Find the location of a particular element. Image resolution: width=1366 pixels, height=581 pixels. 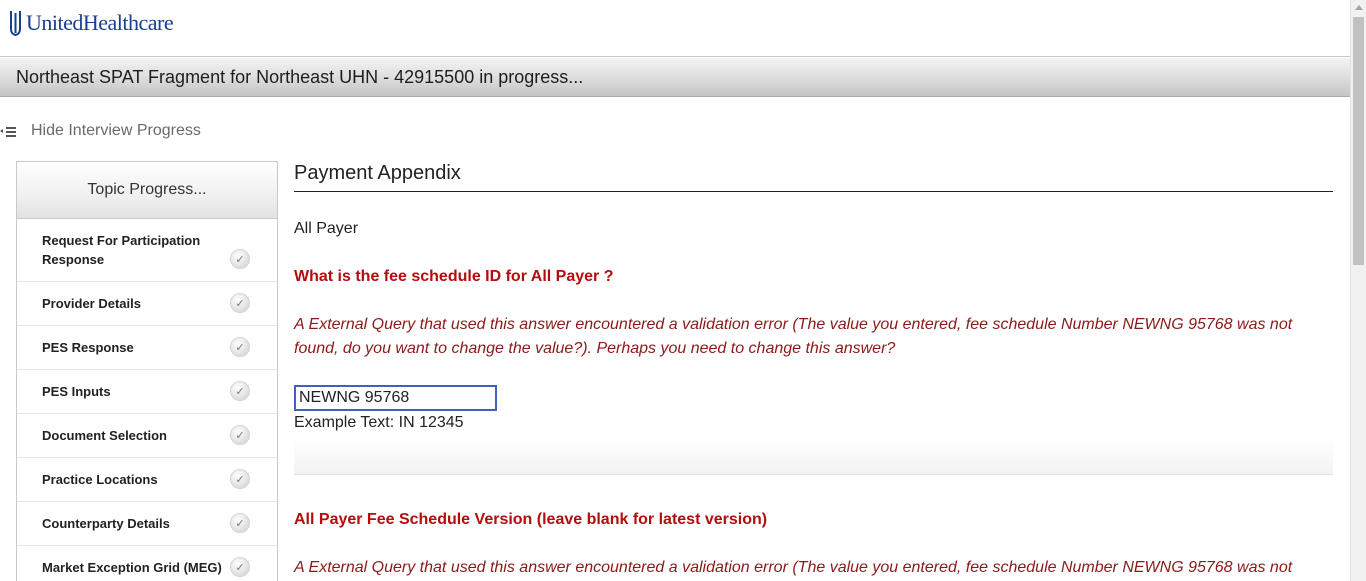

section-title: Payment Appendix is located at coordinates (813, 176).